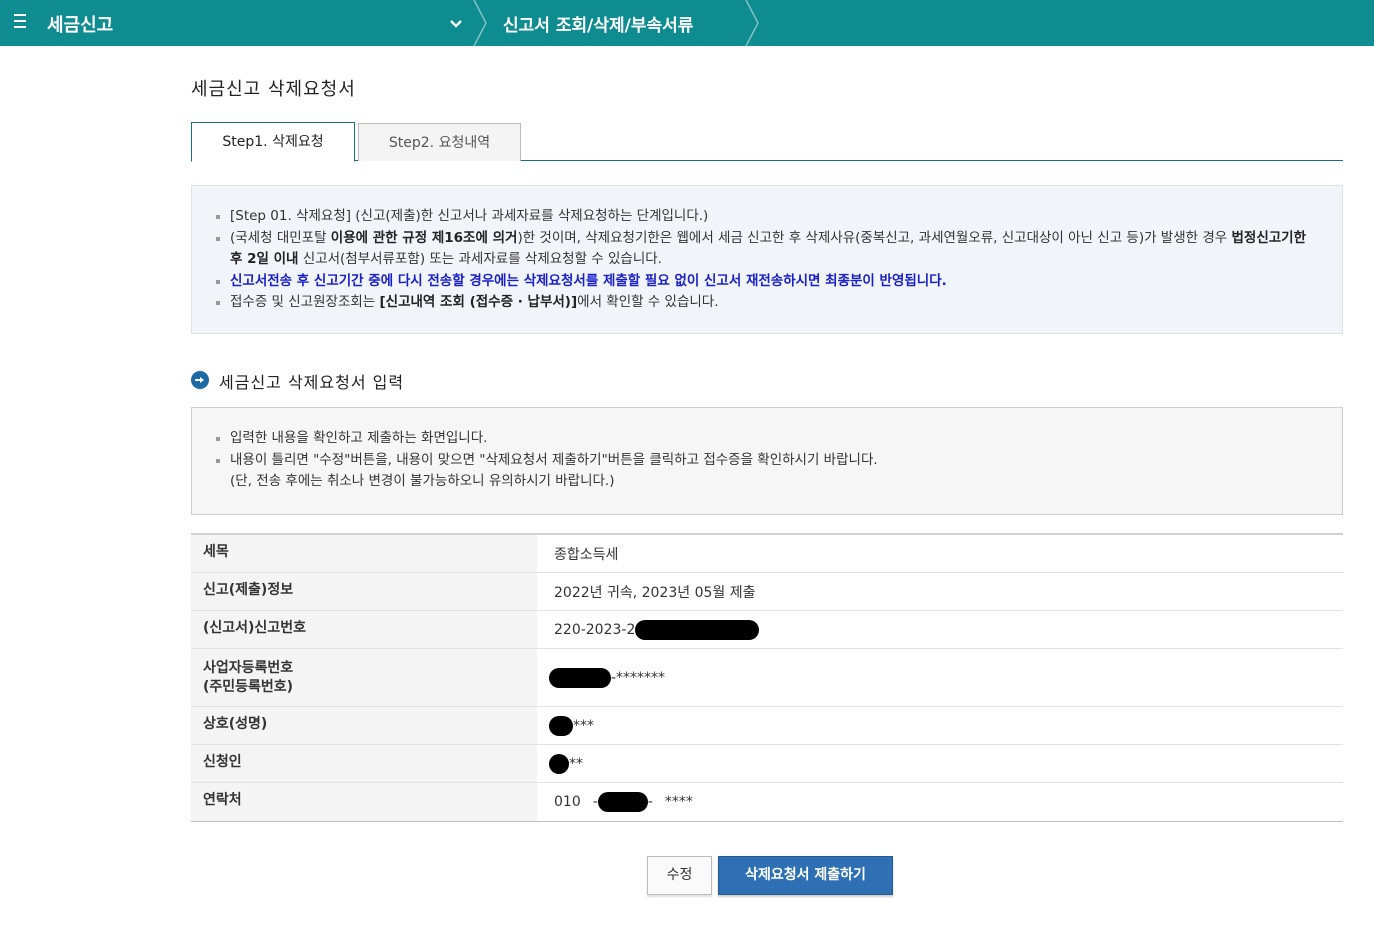 The width and height of the screenshot is (1374, 930). What do you see at coordinates (364, 725) in the screenshot?
I see `label-trade-name: 상호(성명)` at bounding box center [364, 725].